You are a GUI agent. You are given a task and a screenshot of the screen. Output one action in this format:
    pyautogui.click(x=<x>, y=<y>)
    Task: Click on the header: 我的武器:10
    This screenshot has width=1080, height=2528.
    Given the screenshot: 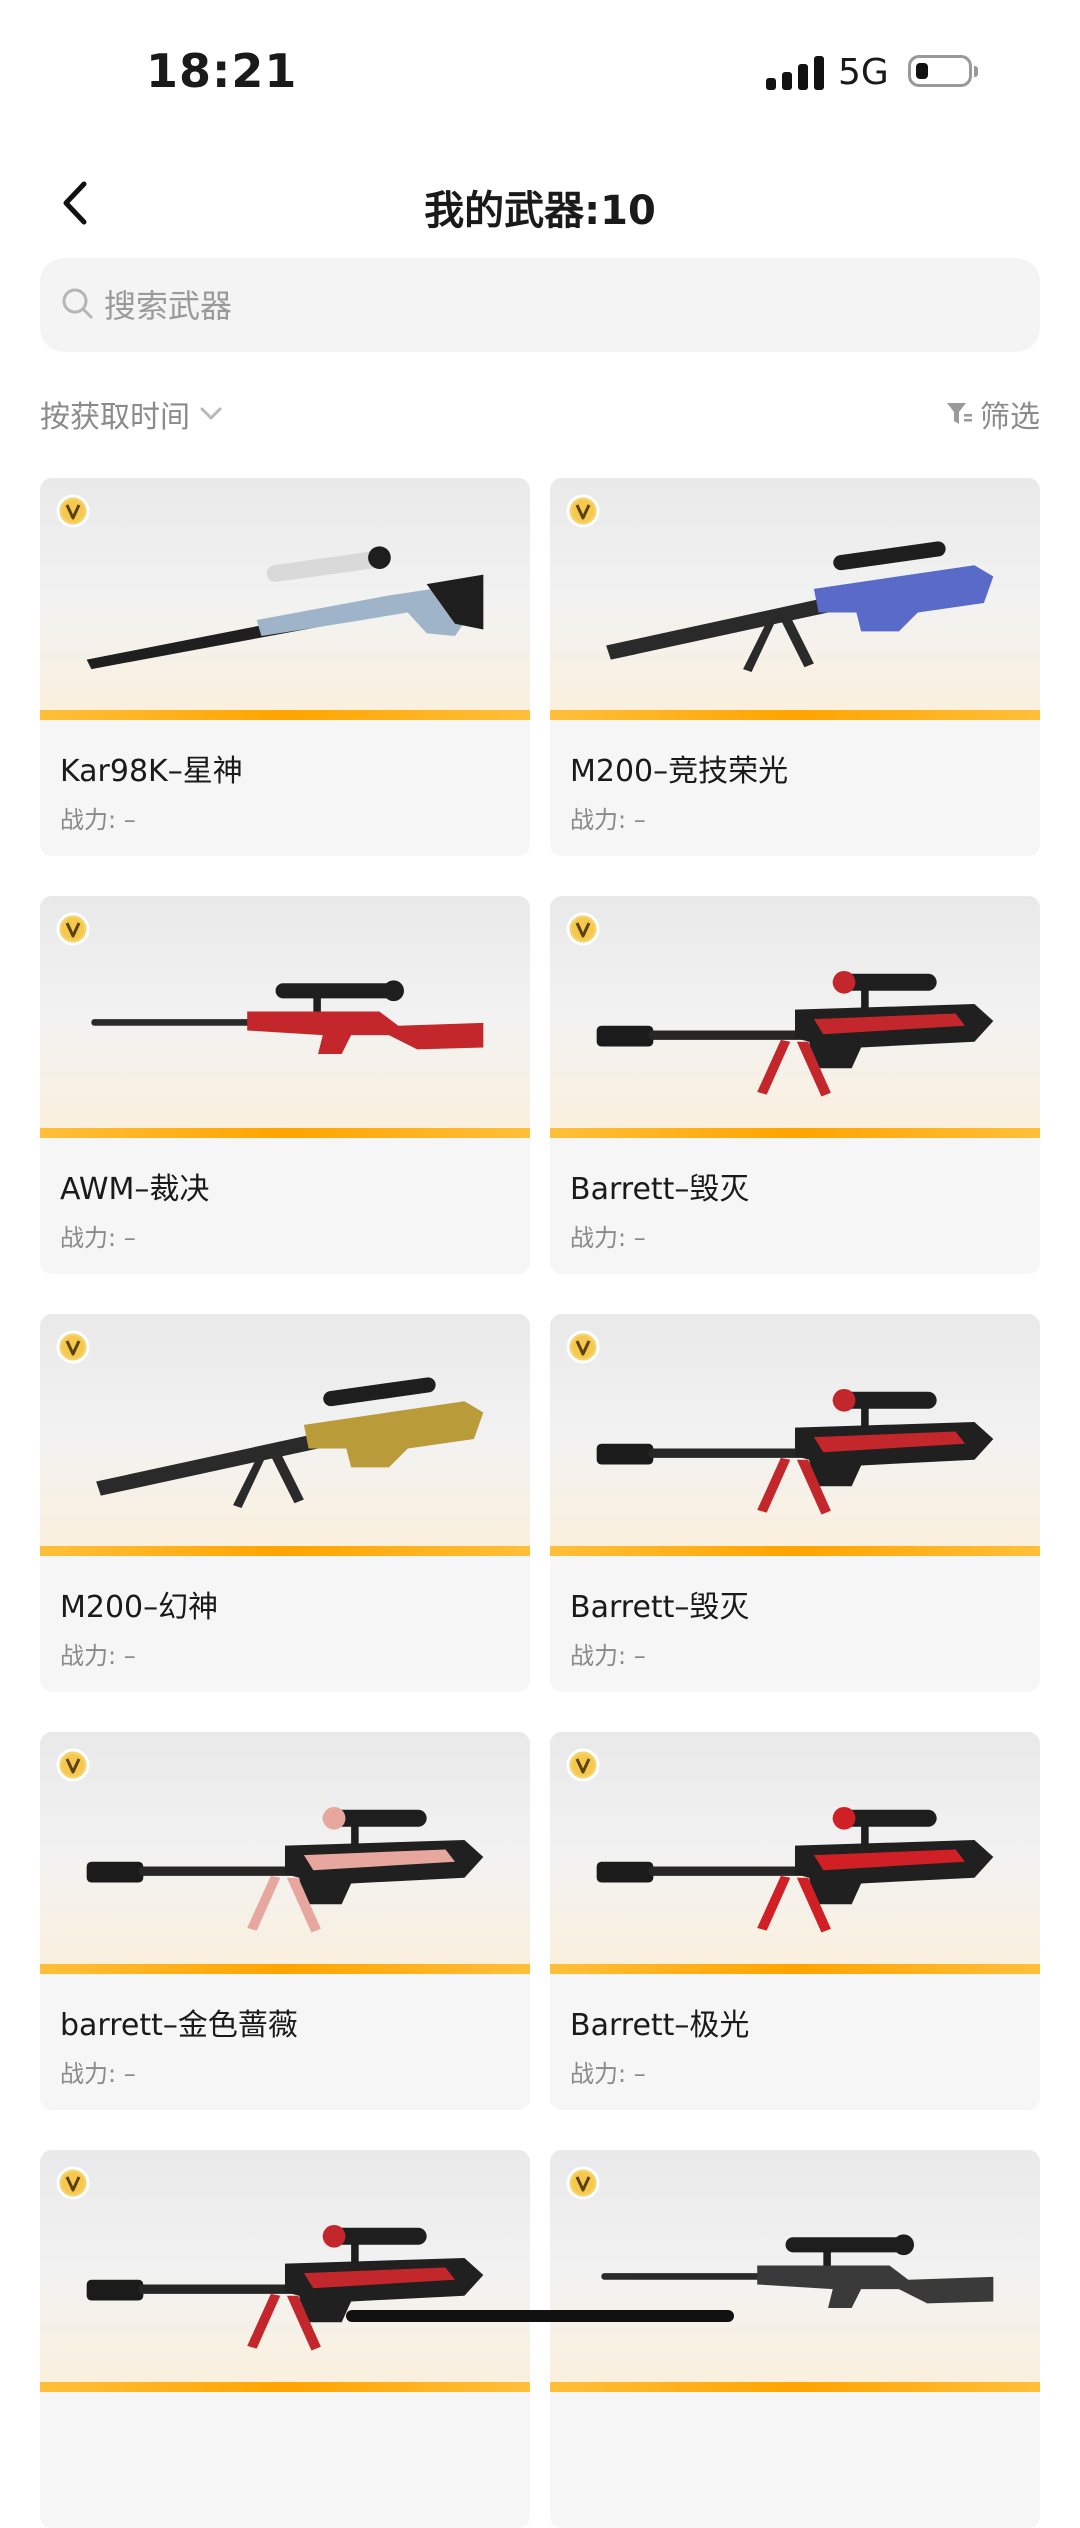 What is the action you would take?
    pyautogui.click(x=540, y=205)
    